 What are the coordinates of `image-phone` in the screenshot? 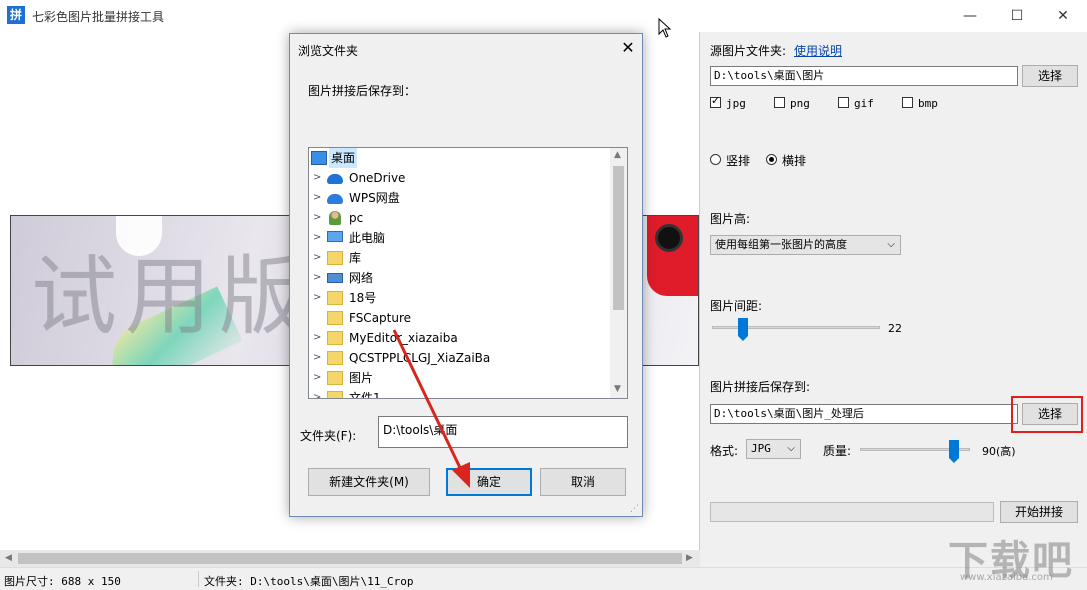 It's located at (672, 256).